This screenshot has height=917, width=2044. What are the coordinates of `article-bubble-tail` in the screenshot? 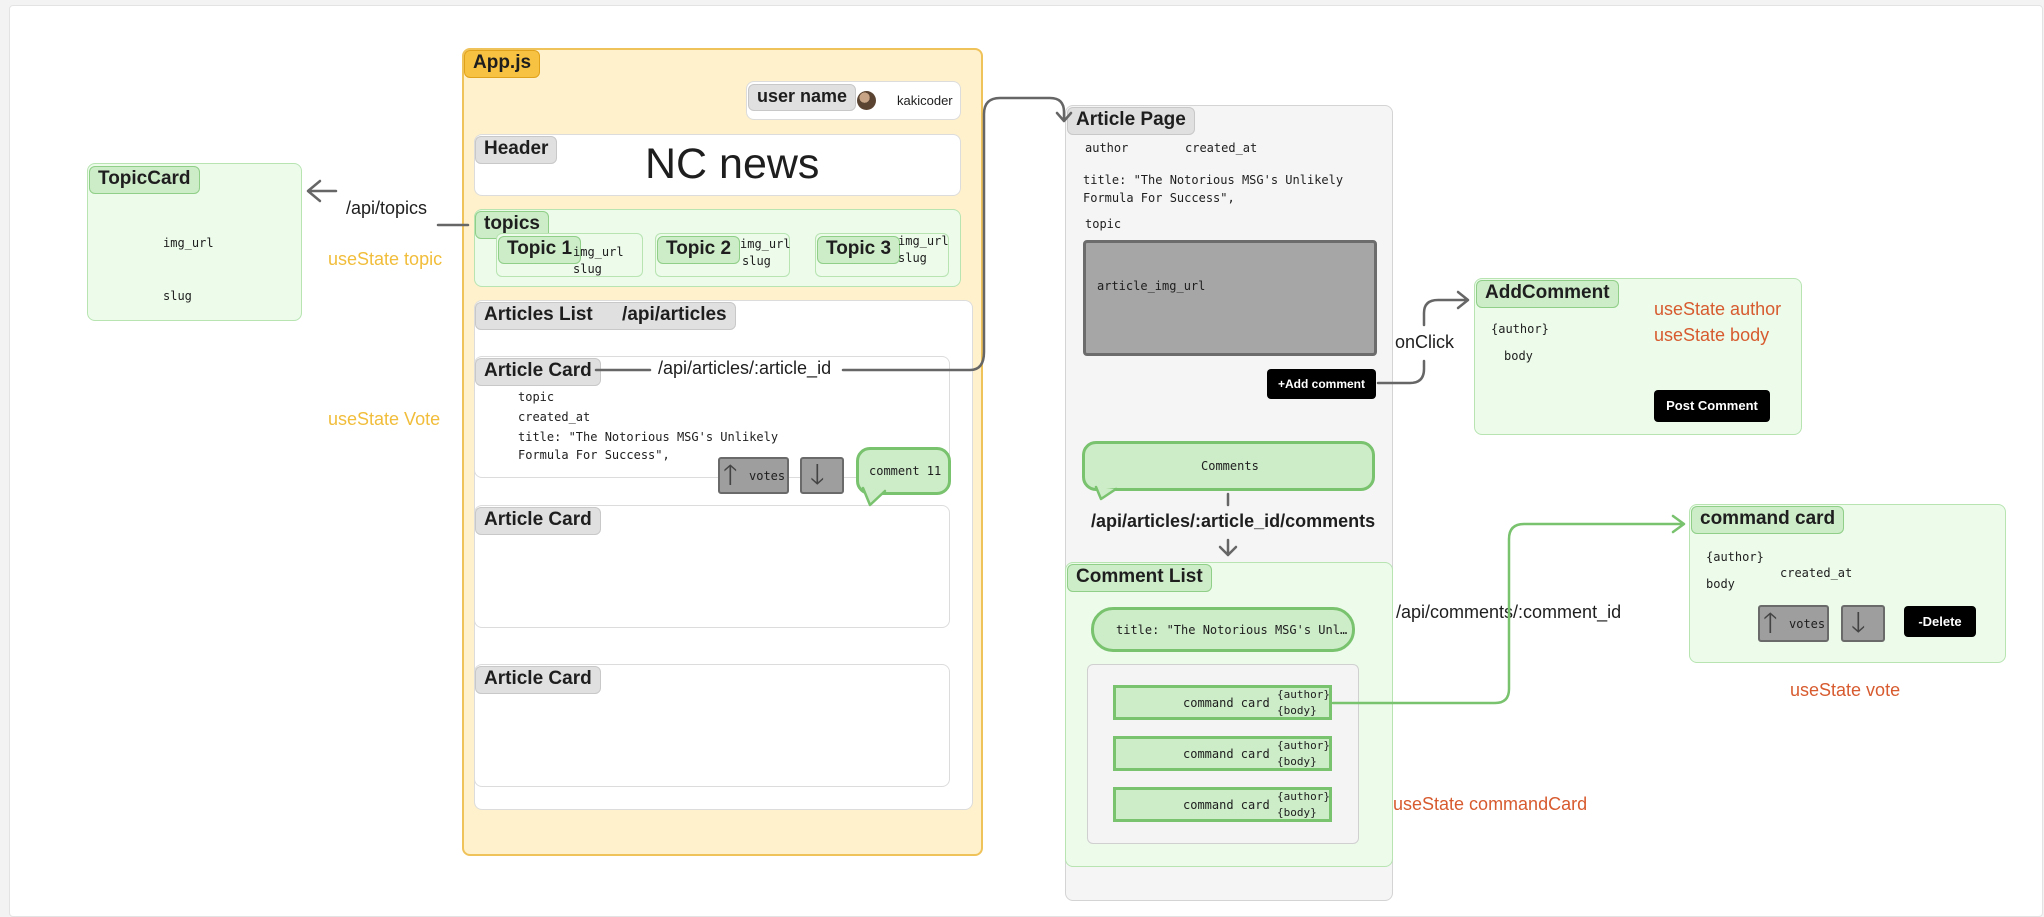 It's located at (874, 496).